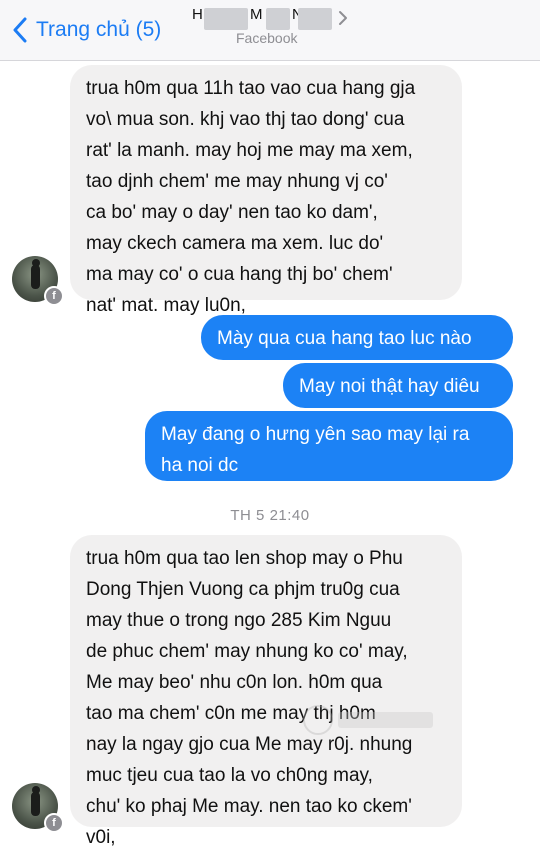 This screenshot has height=853, width=540. What do you see at coordinates (398, 385) in the screenshot?
I see `outgoing-message: May noi thật hay diêu` at bounding box center [398, 385].